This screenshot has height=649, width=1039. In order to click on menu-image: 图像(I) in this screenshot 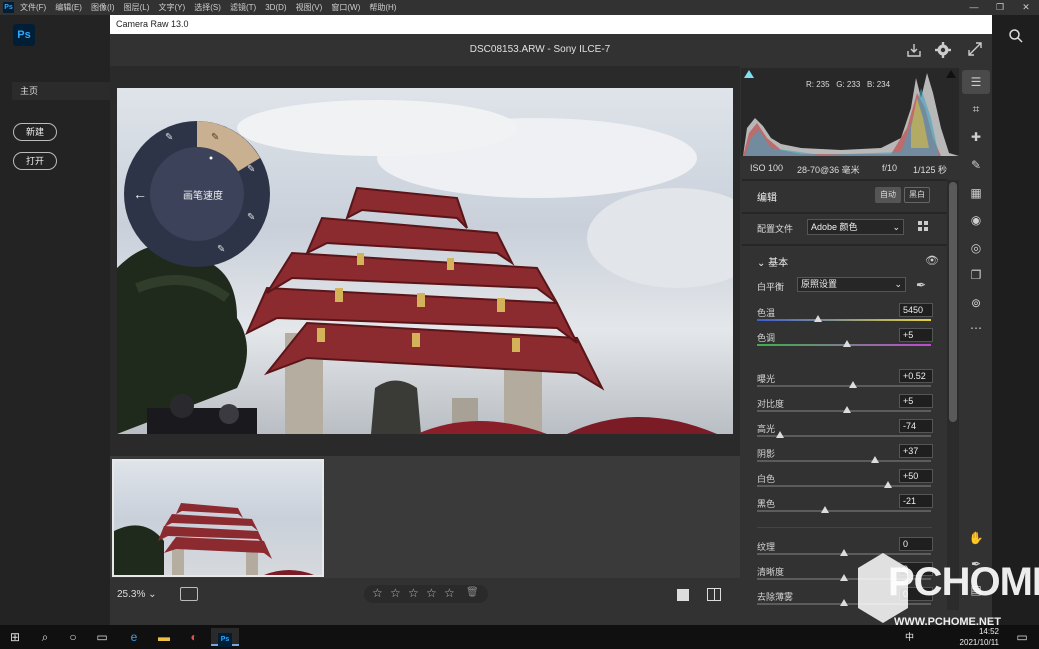, I will do `click(103, 7)`.